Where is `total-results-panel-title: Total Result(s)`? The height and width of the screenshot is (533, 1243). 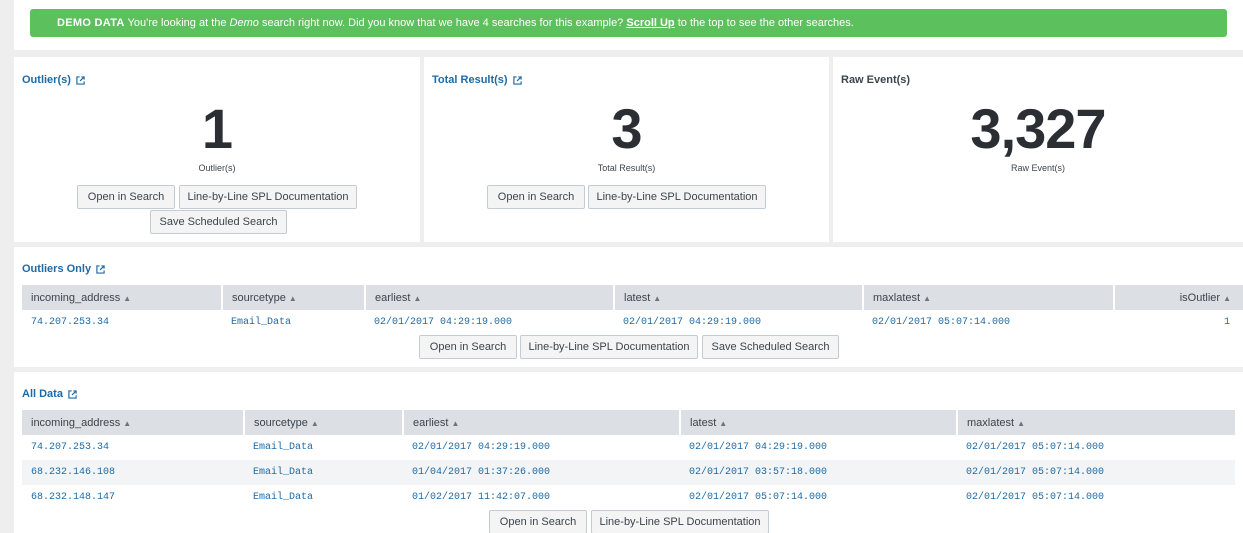
total-results-panel-title: Total Result(s) is located at coordinates (477, 80).